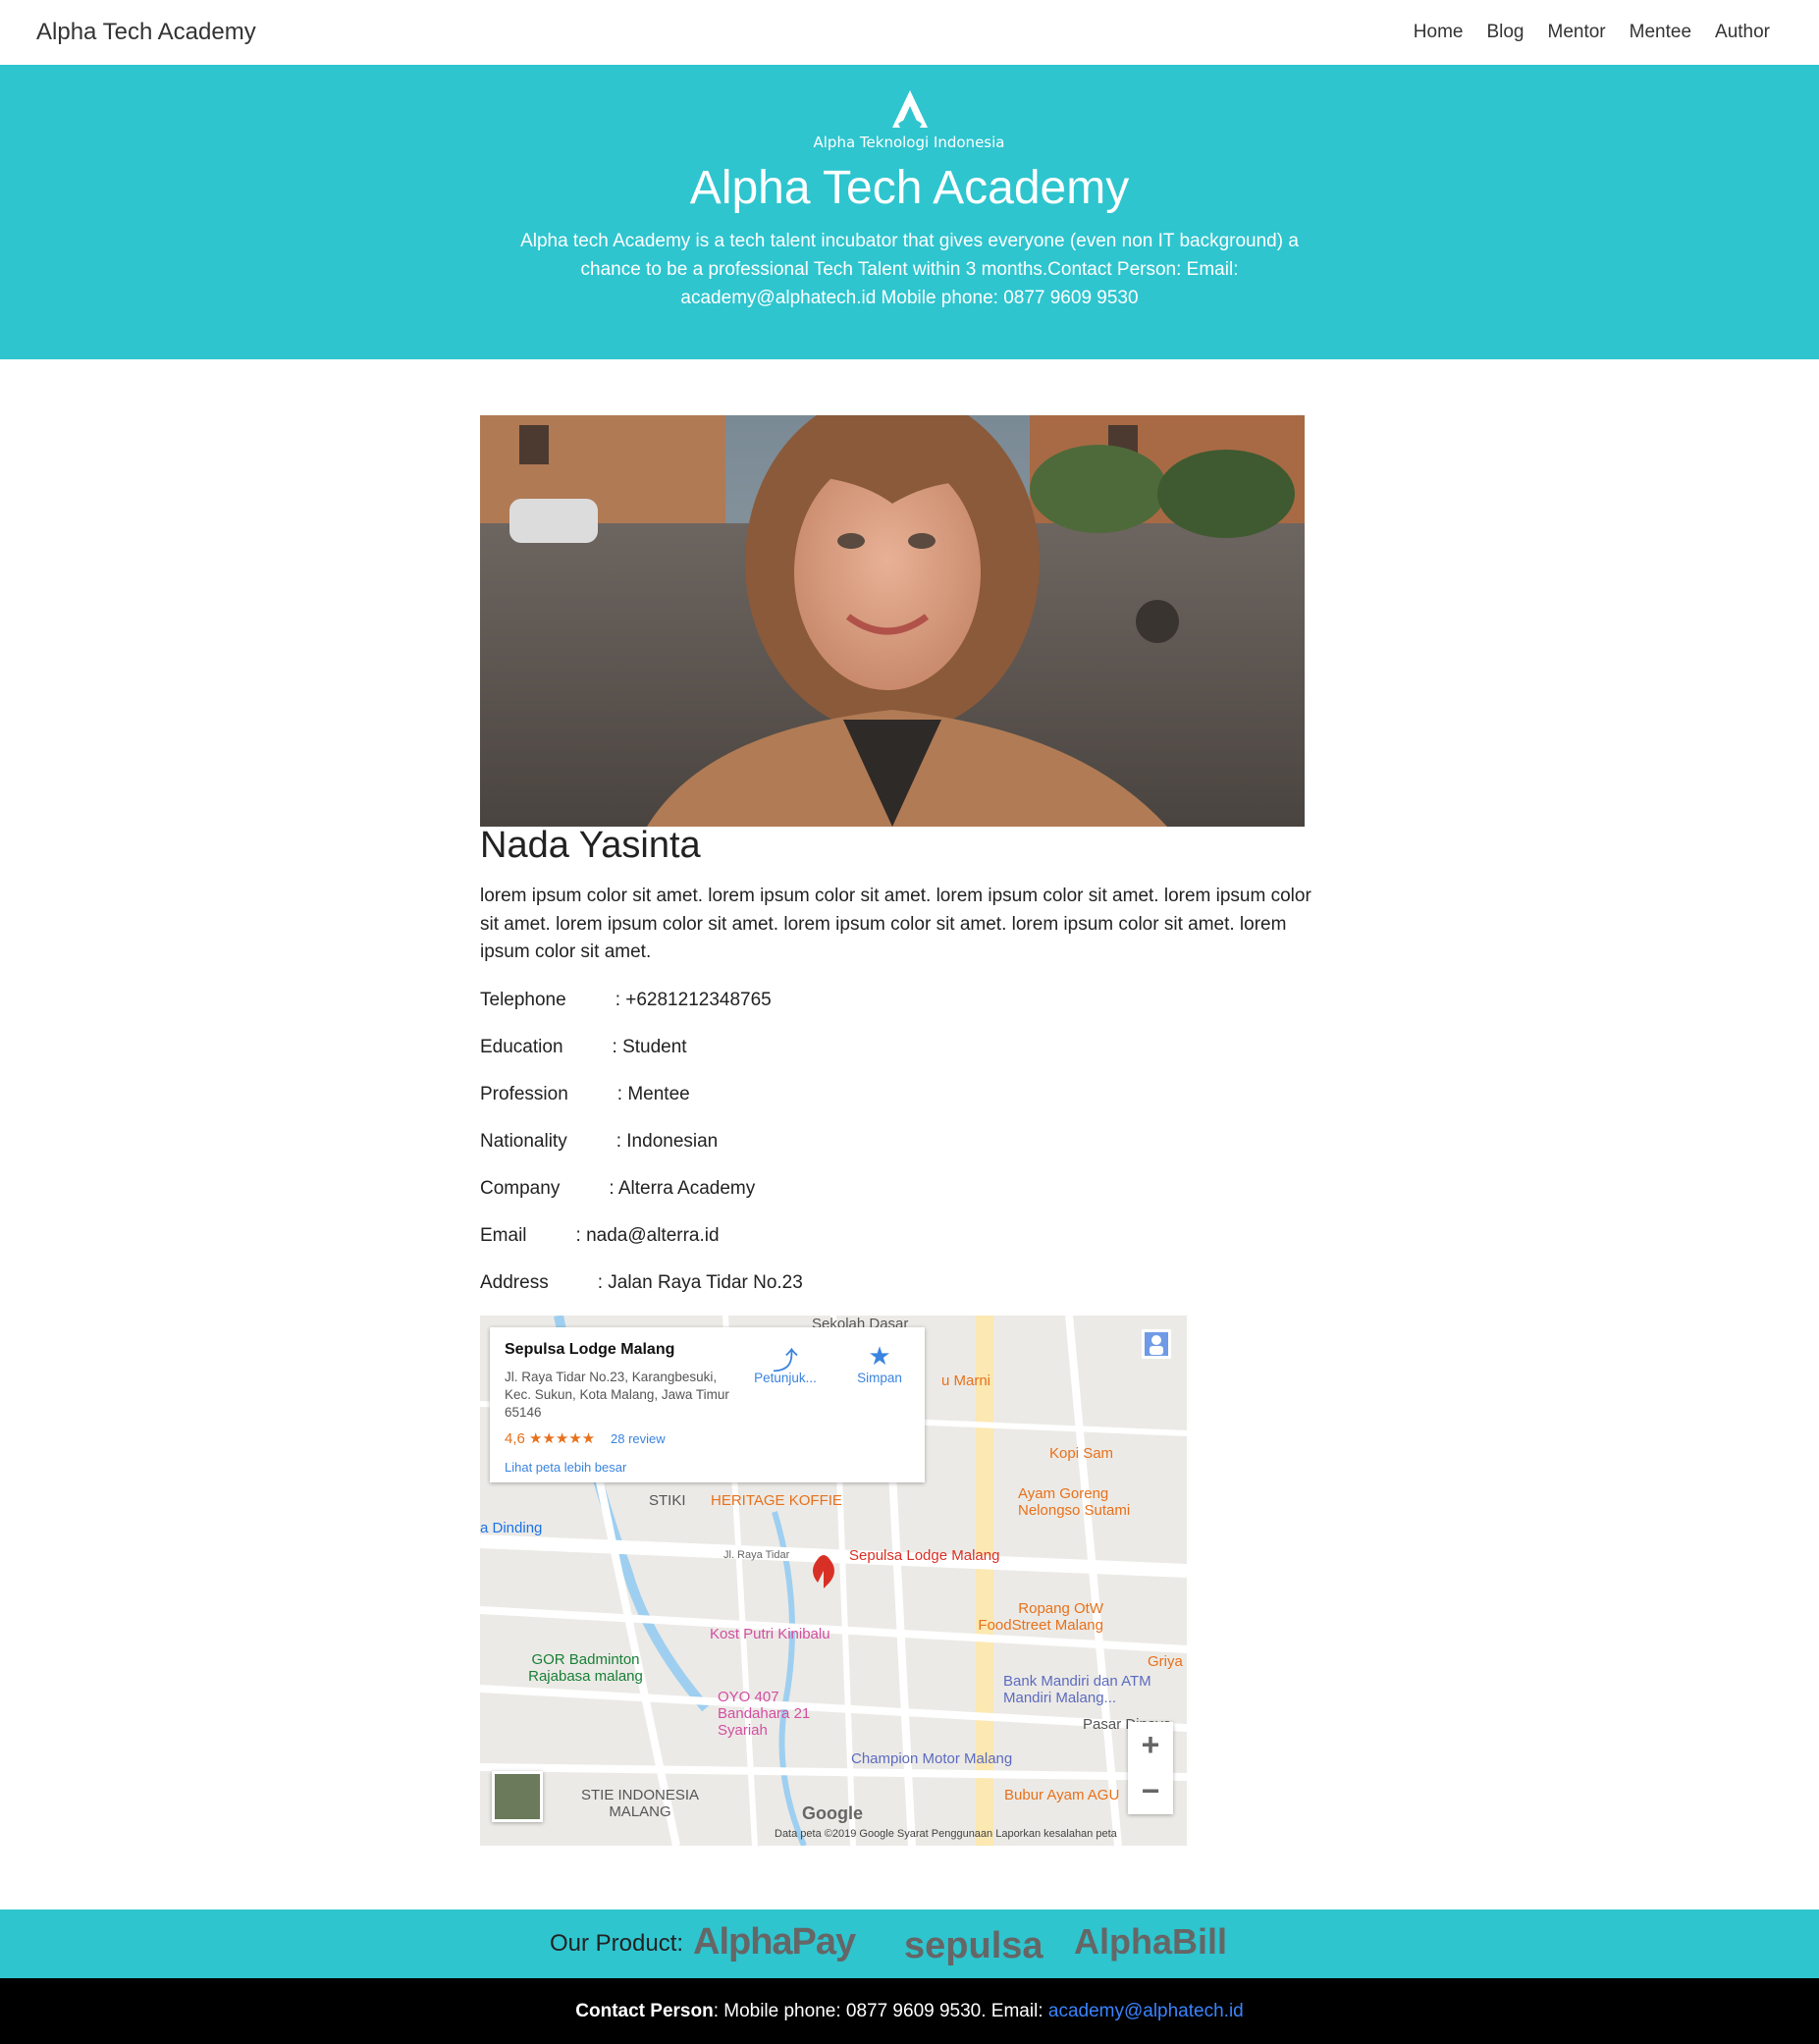 The height and width of the screenshot is (2044, 1819). What do you see at coordinates (640, 1803) in the screenshot?
I see `map-label-stie: STIE INDONESIA MALANG` at bounding box center [640, 1803].